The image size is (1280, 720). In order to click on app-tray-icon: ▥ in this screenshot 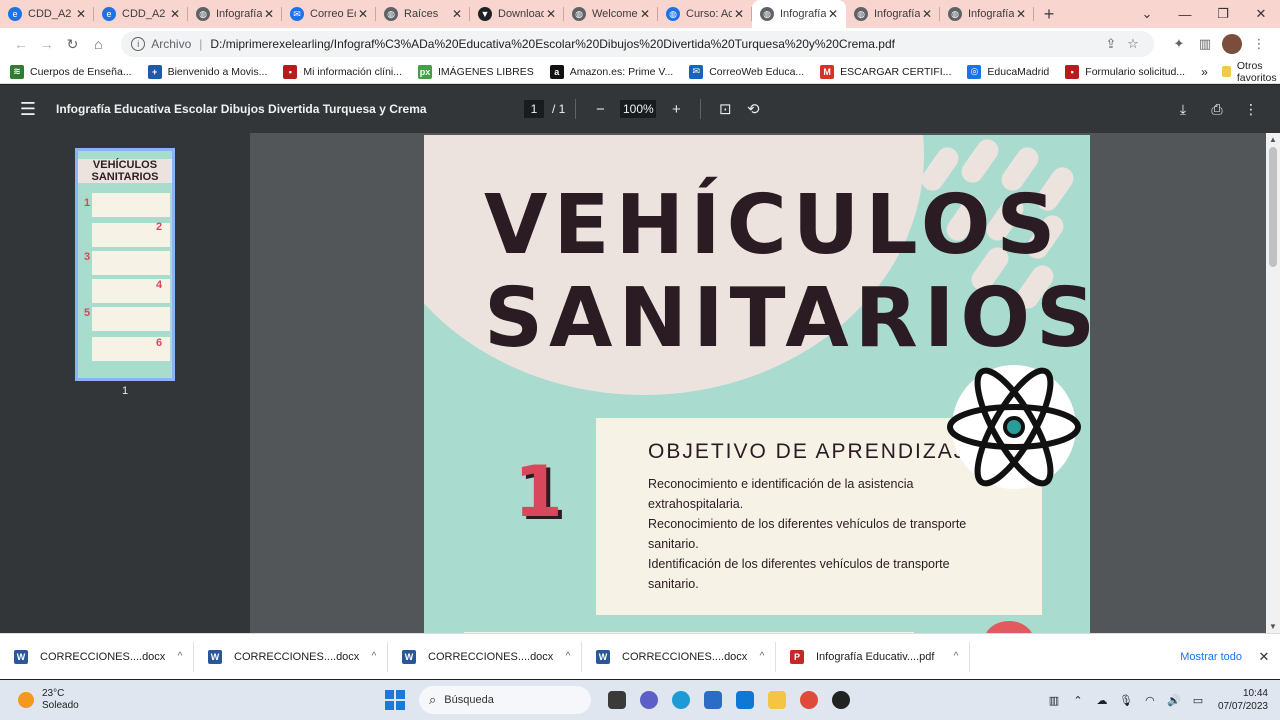, I will do `click(1054, 700)`.